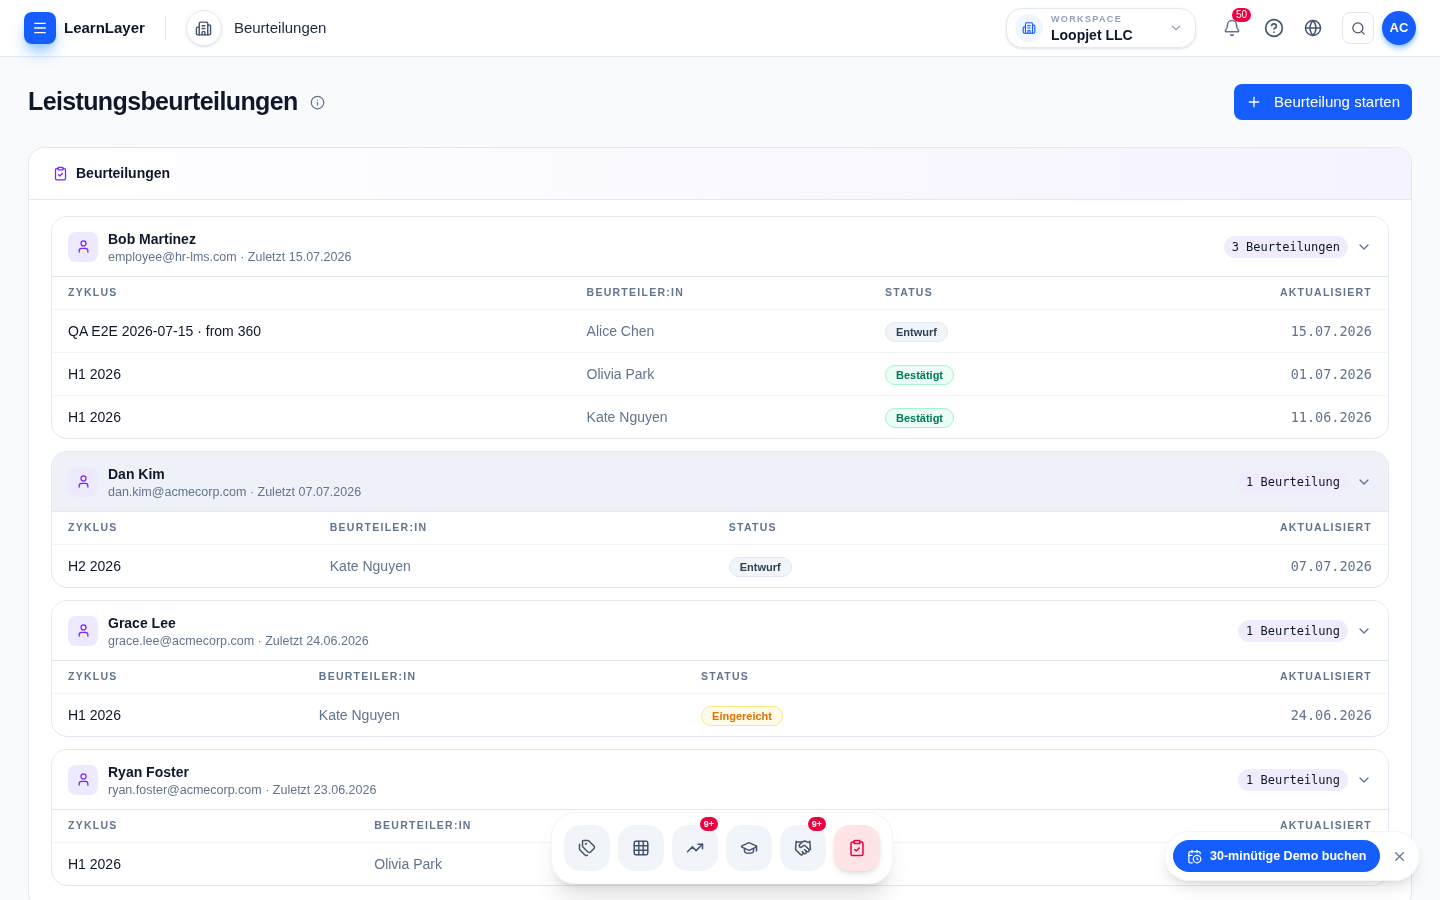 The height and width of the screenshot is (900, 1440). What do you see at coordinates (720, 631) in the screenshot?
I see `employee-header: Grace Lee grace.lee@acmecorp.com · Zuletzt 24.06.2026 1 Beurteilung` at bounding box center [720, 631].